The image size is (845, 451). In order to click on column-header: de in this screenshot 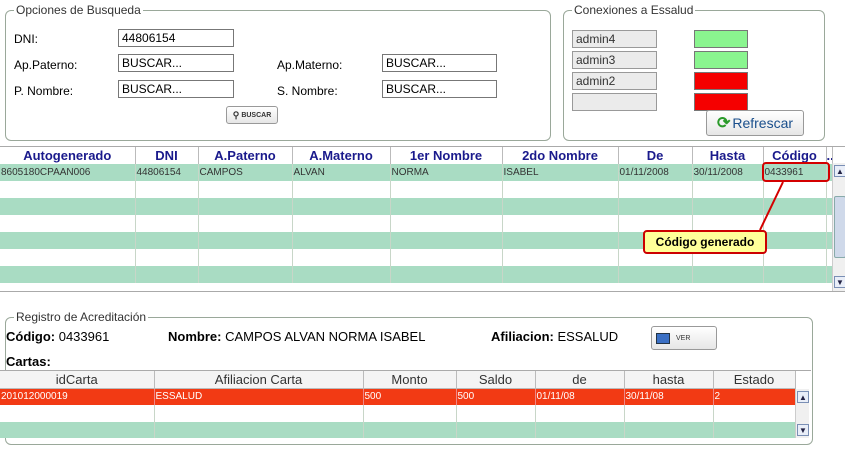, I will do `click(580, 380)`.